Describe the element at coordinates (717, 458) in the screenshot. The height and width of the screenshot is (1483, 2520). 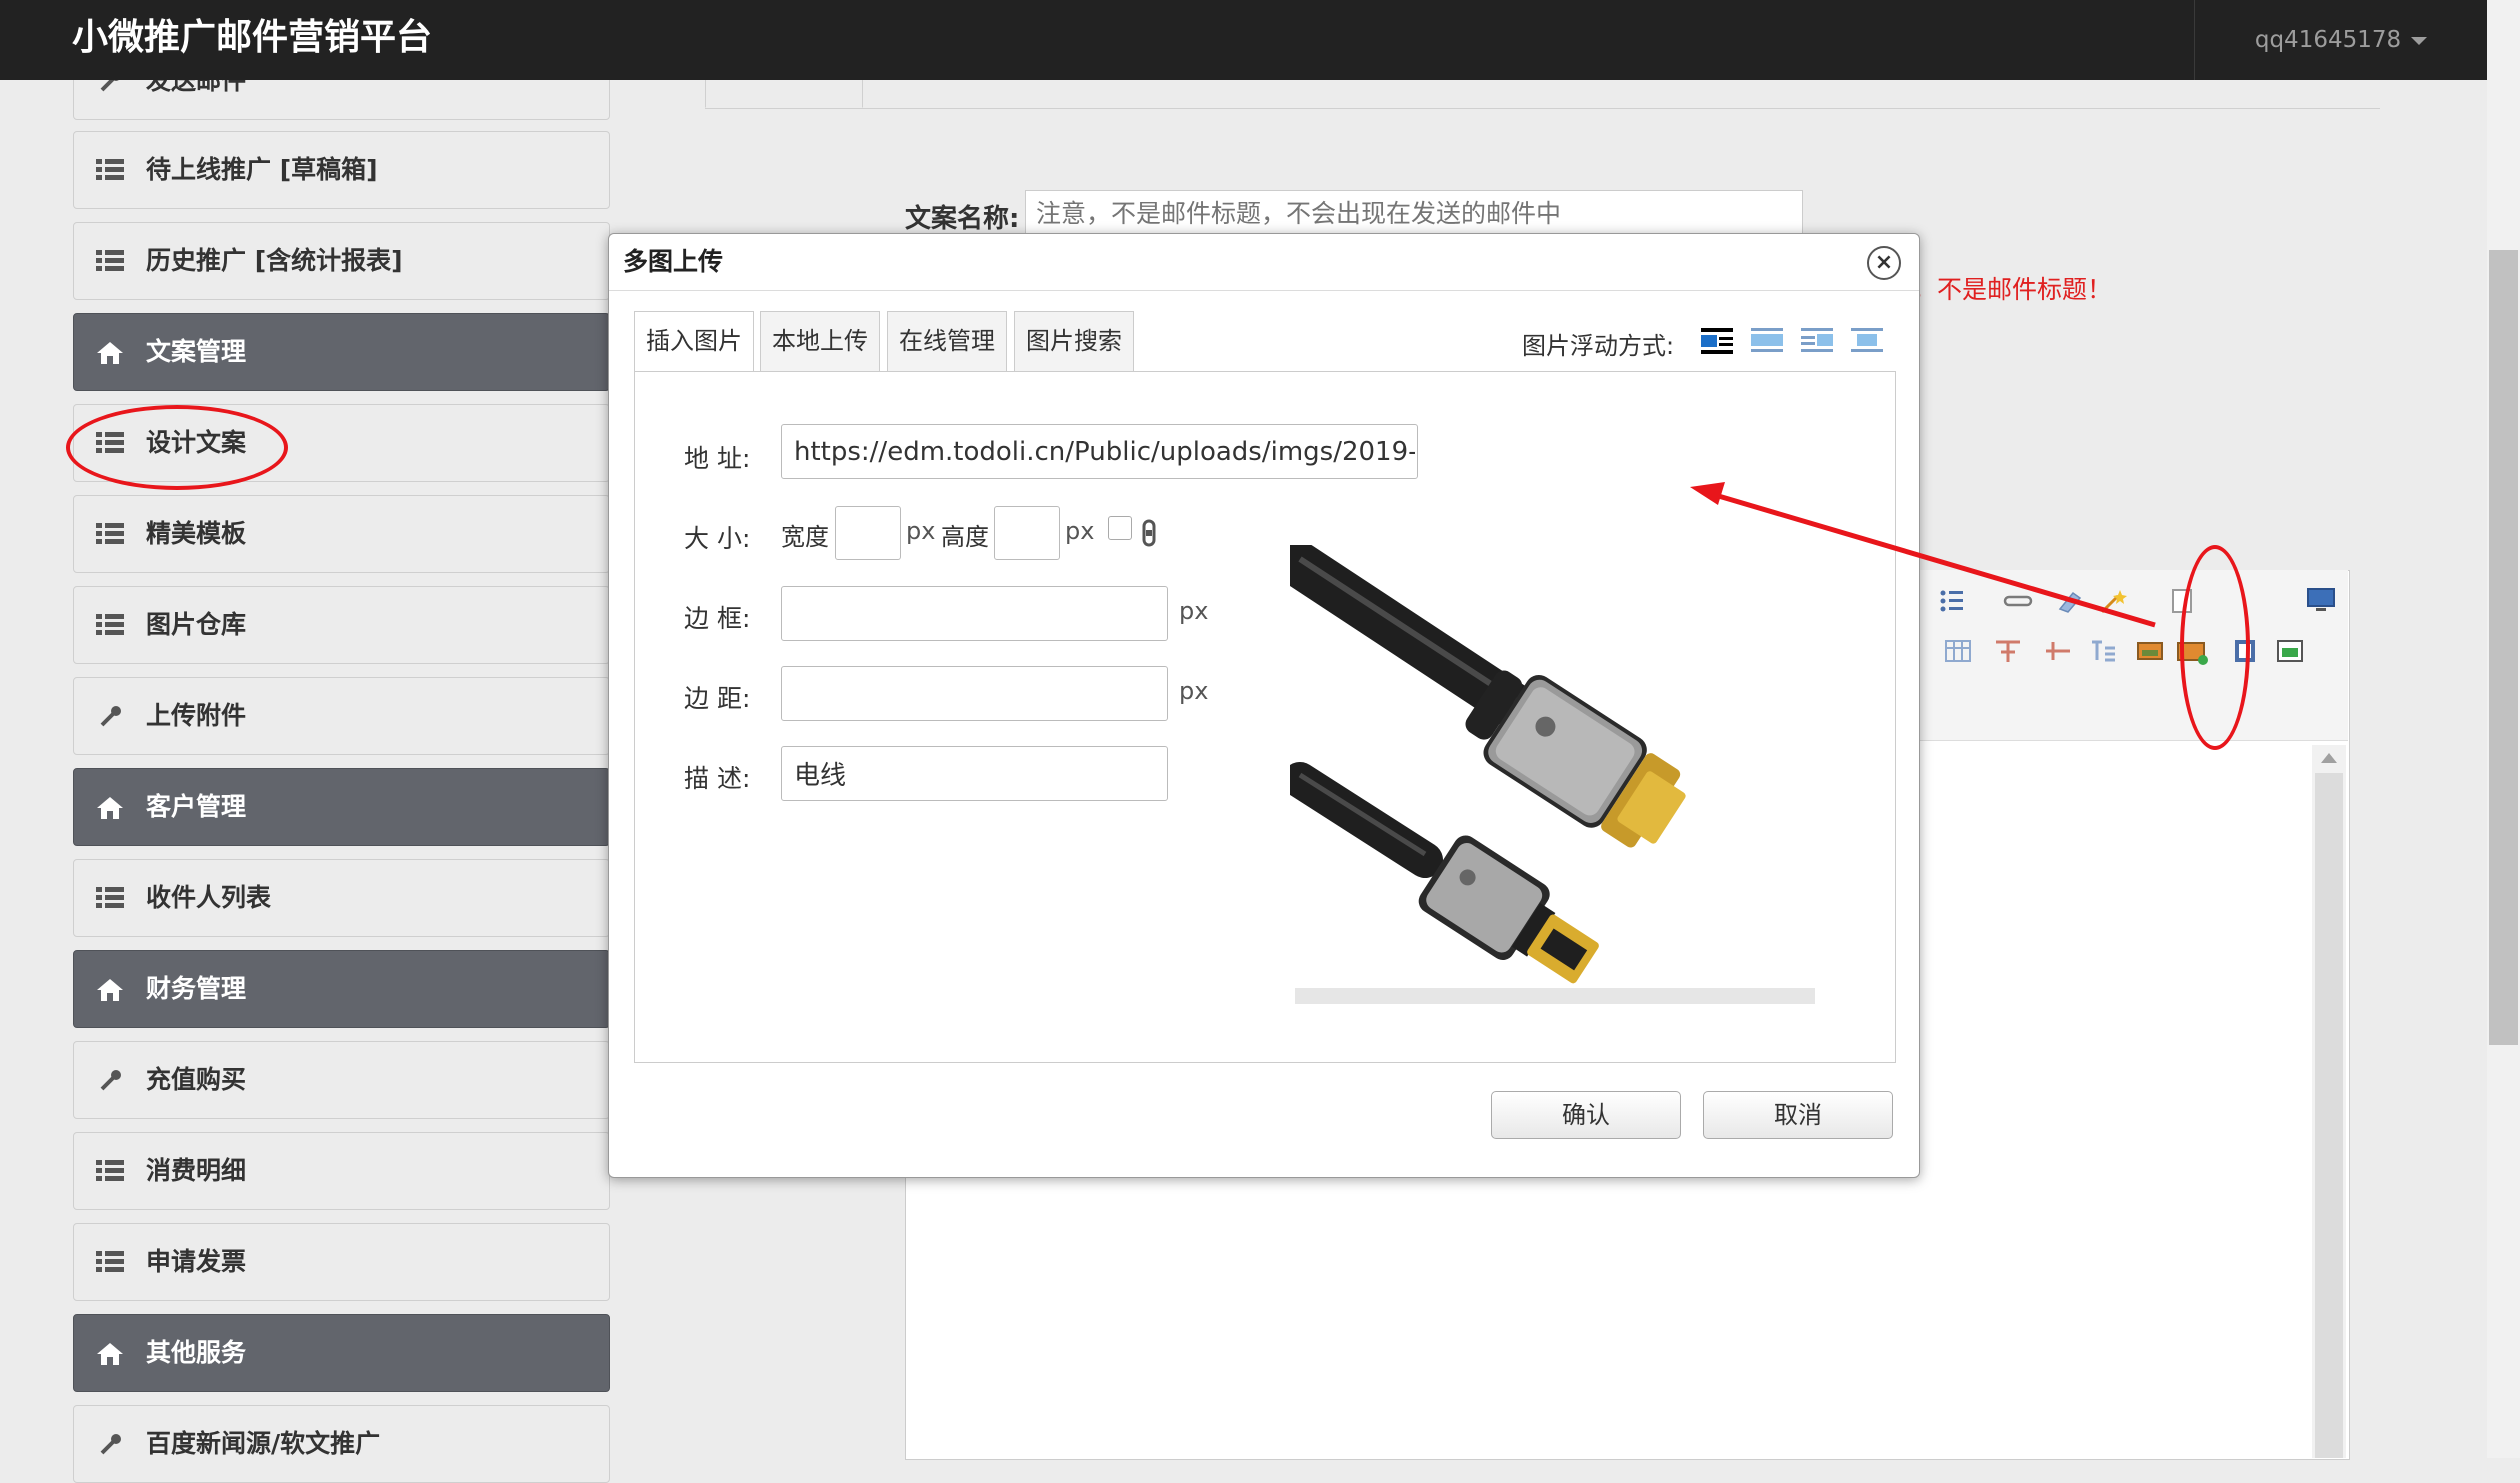
I see `address-label: 地 址:` at that location.